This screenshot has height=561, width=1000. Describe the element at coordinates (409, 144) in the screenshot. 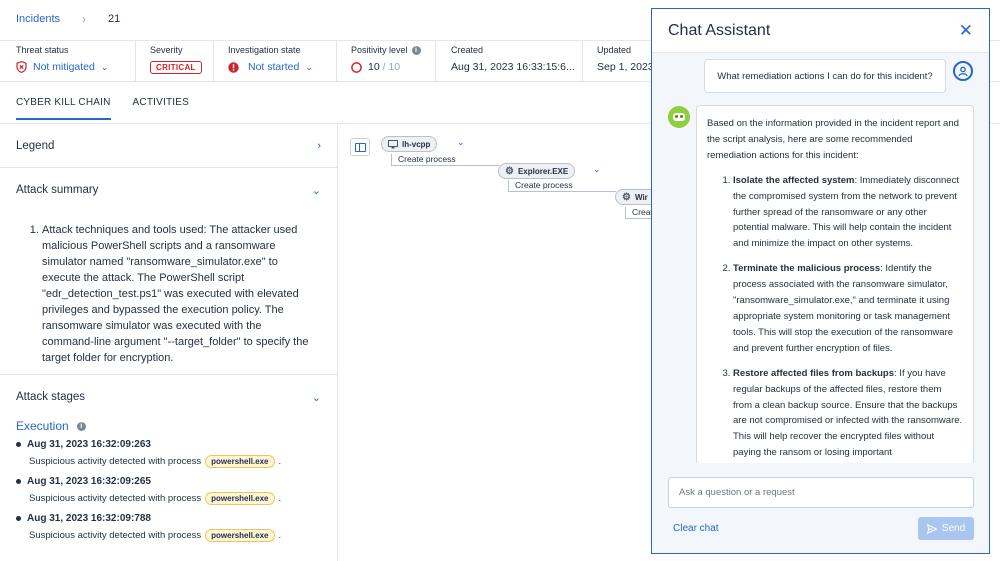

I see `graph-node-host: lh-vcpp` at that location.